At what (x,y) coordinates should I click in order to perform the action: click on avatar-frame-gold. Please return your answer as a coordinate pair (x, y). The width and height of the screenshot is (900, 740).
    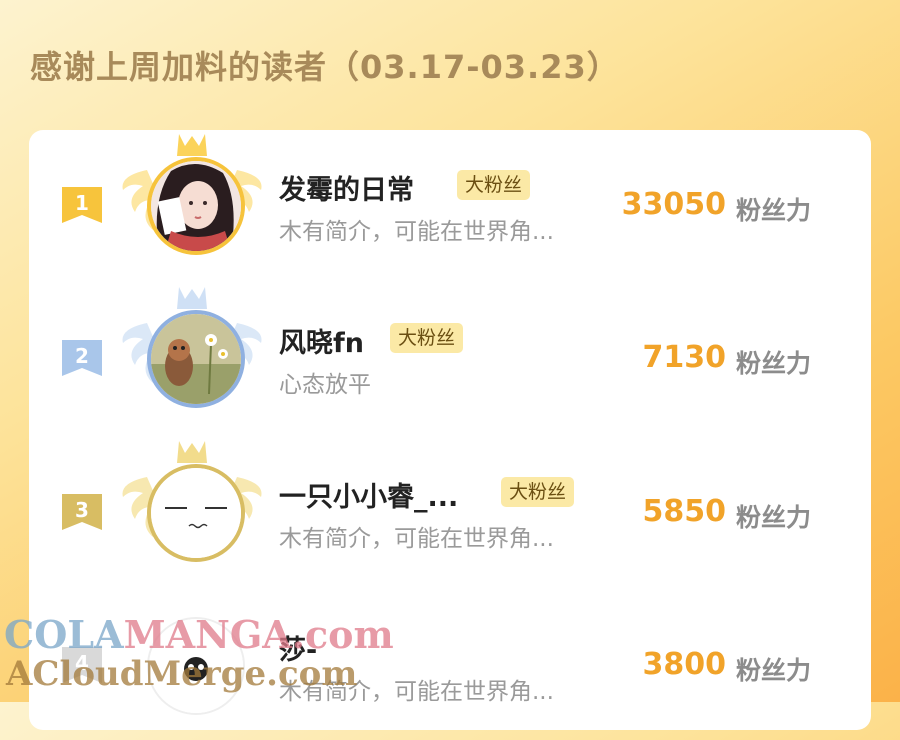
    Looking at the image, I should click on (192, 200).